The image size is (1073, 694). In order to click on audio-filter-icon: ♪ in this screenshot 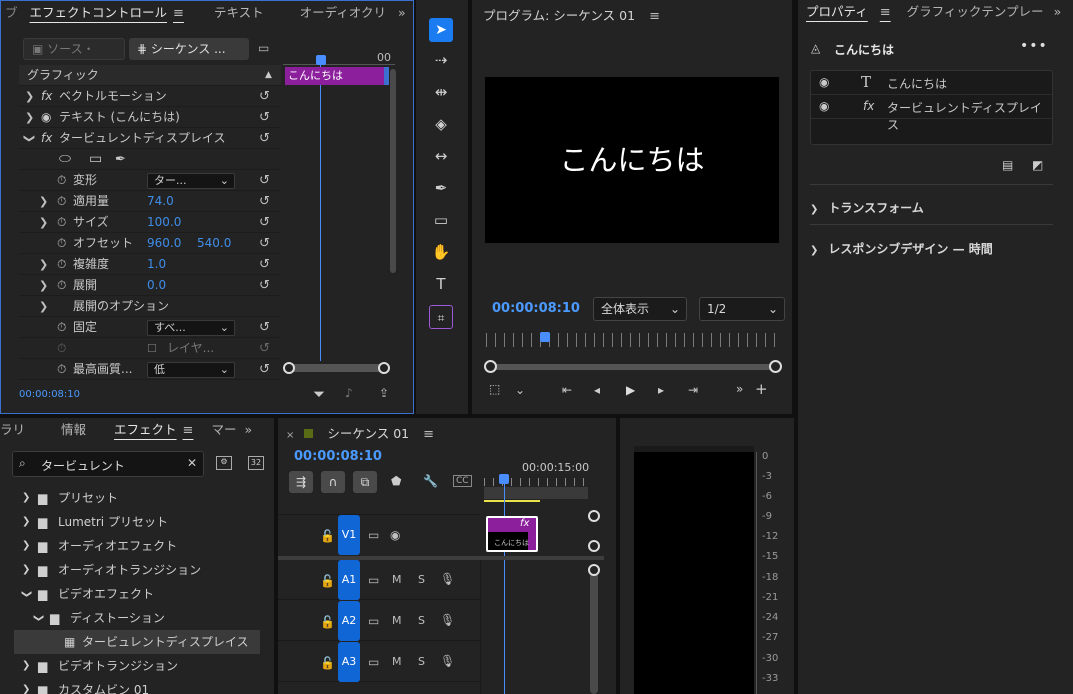, I will do `click(349, 393)`.